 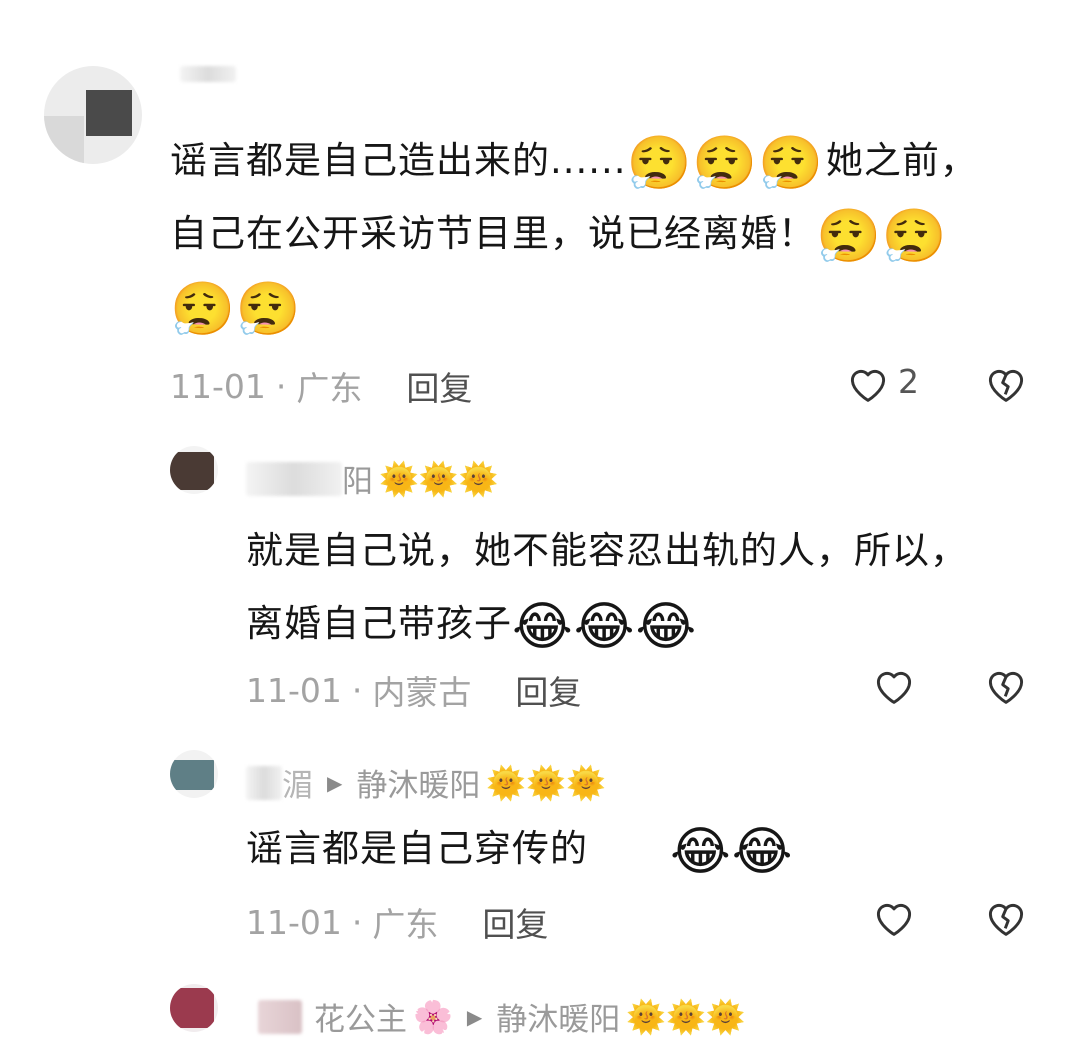 I want to click on username-tail: 阳, so click(x=357, y=482).